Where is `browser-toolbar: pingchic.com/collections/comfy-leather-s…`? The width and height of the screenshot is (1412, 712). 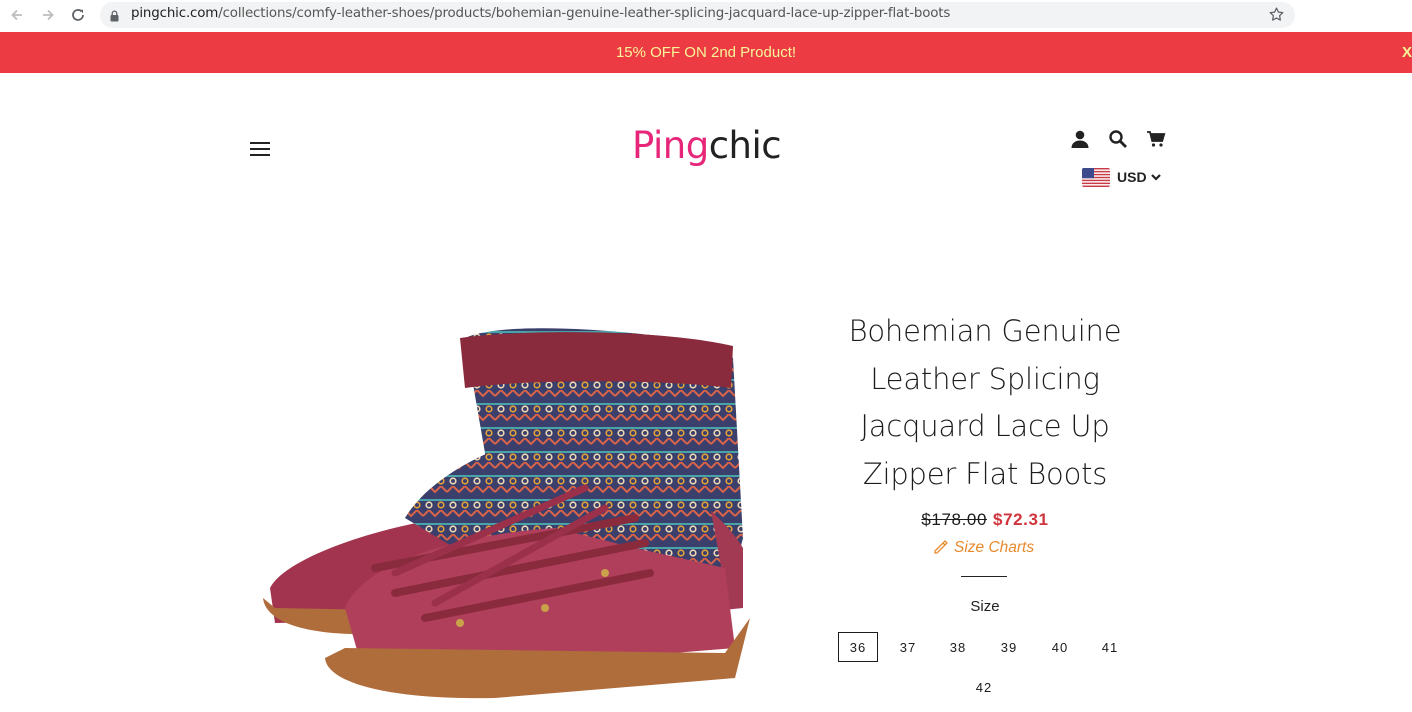
browser-toolbar: pingchic.com/collections/comfy-leather-s… is located at coordinates (706, 15).